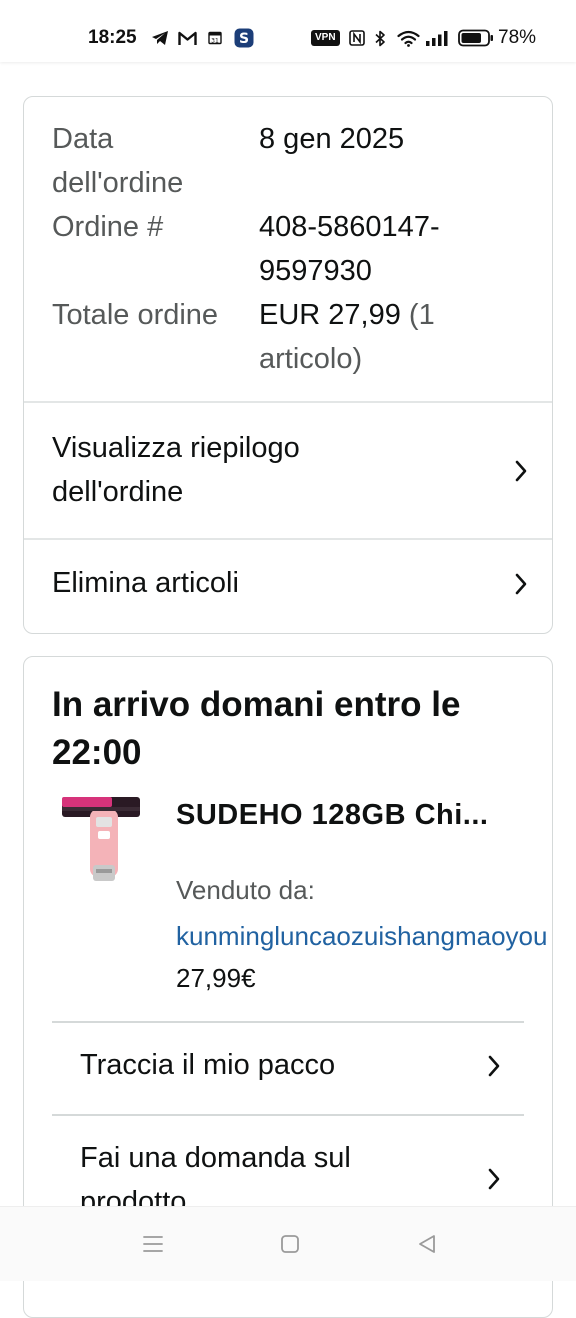 This screenshot has height=1318, width=576. I want to click on battery-percent: 78%, so click(517, 37).